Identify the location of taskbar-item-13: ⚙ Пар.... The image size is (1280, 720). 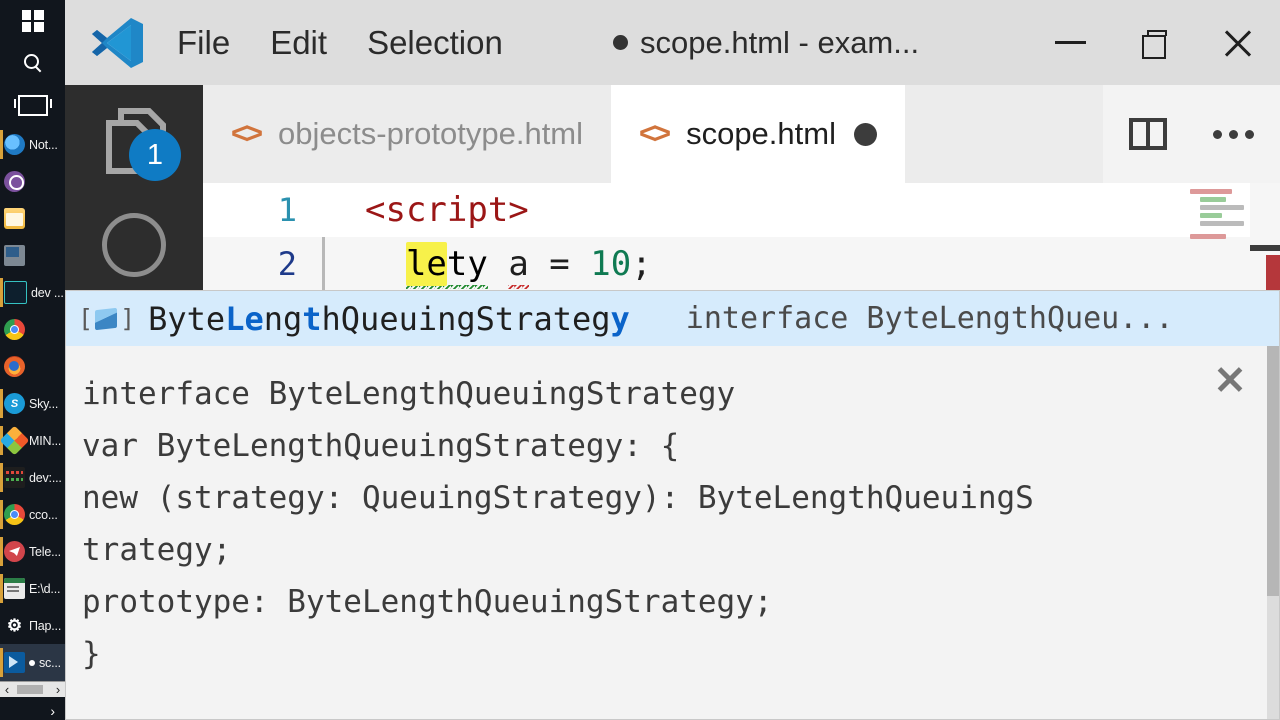
(32, 625).